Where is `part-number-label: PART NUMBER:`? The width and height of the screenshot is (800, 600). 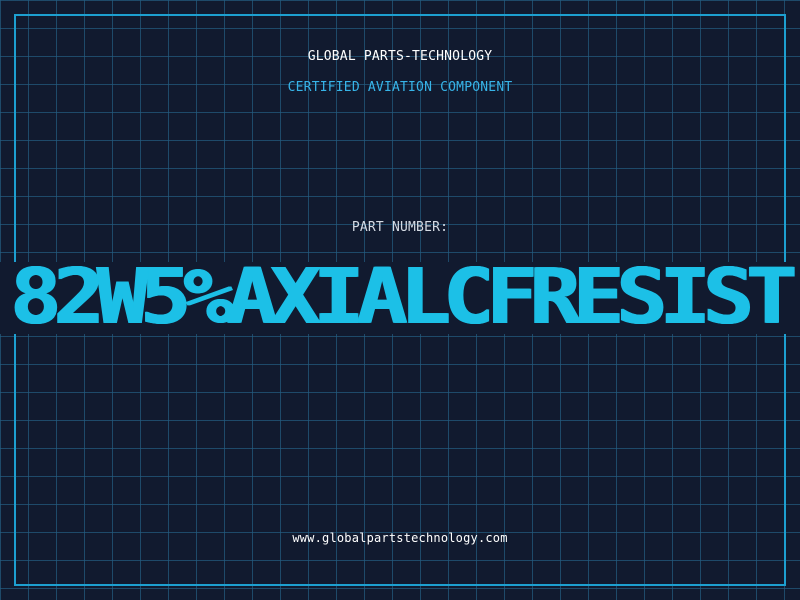 part-number-label: PART NUMBER: is located at coordinates (400, 227).